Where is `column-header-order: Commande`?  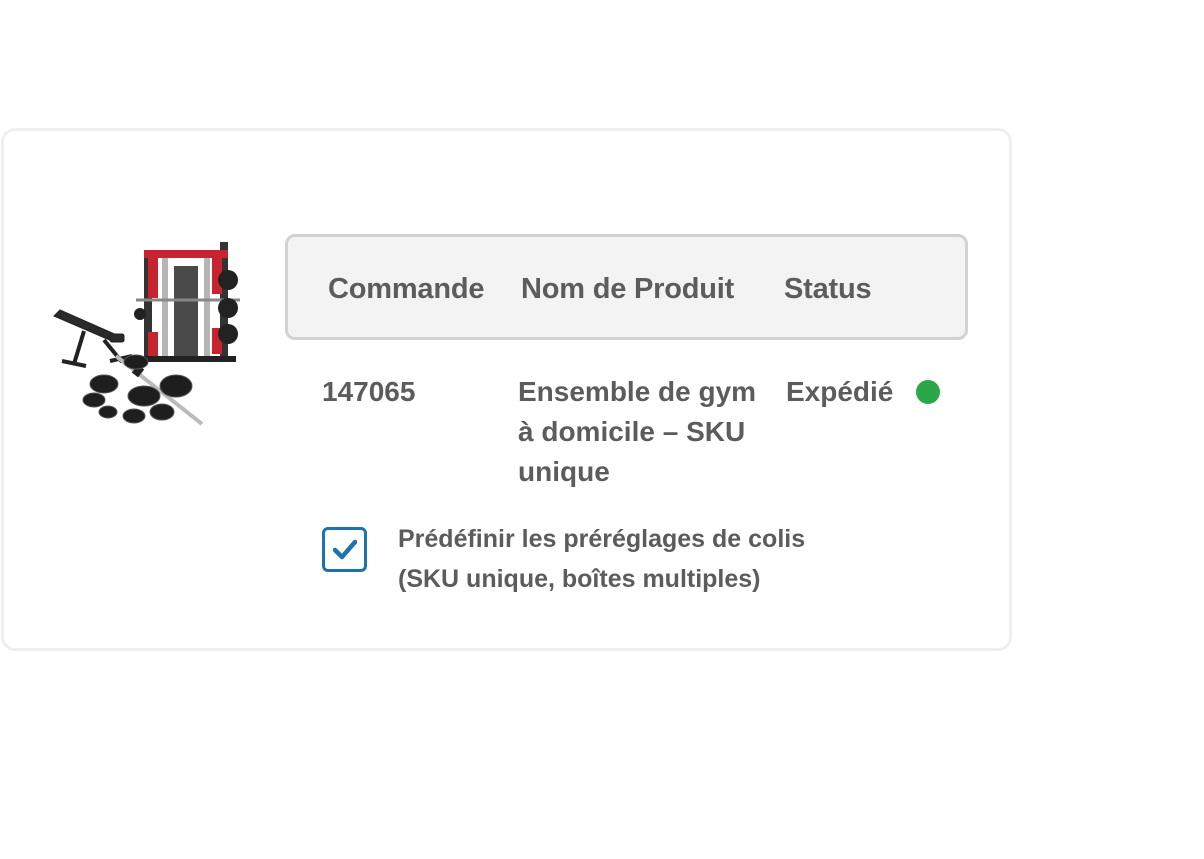 column-header-order: Commande is located at coordinates (406, 289).